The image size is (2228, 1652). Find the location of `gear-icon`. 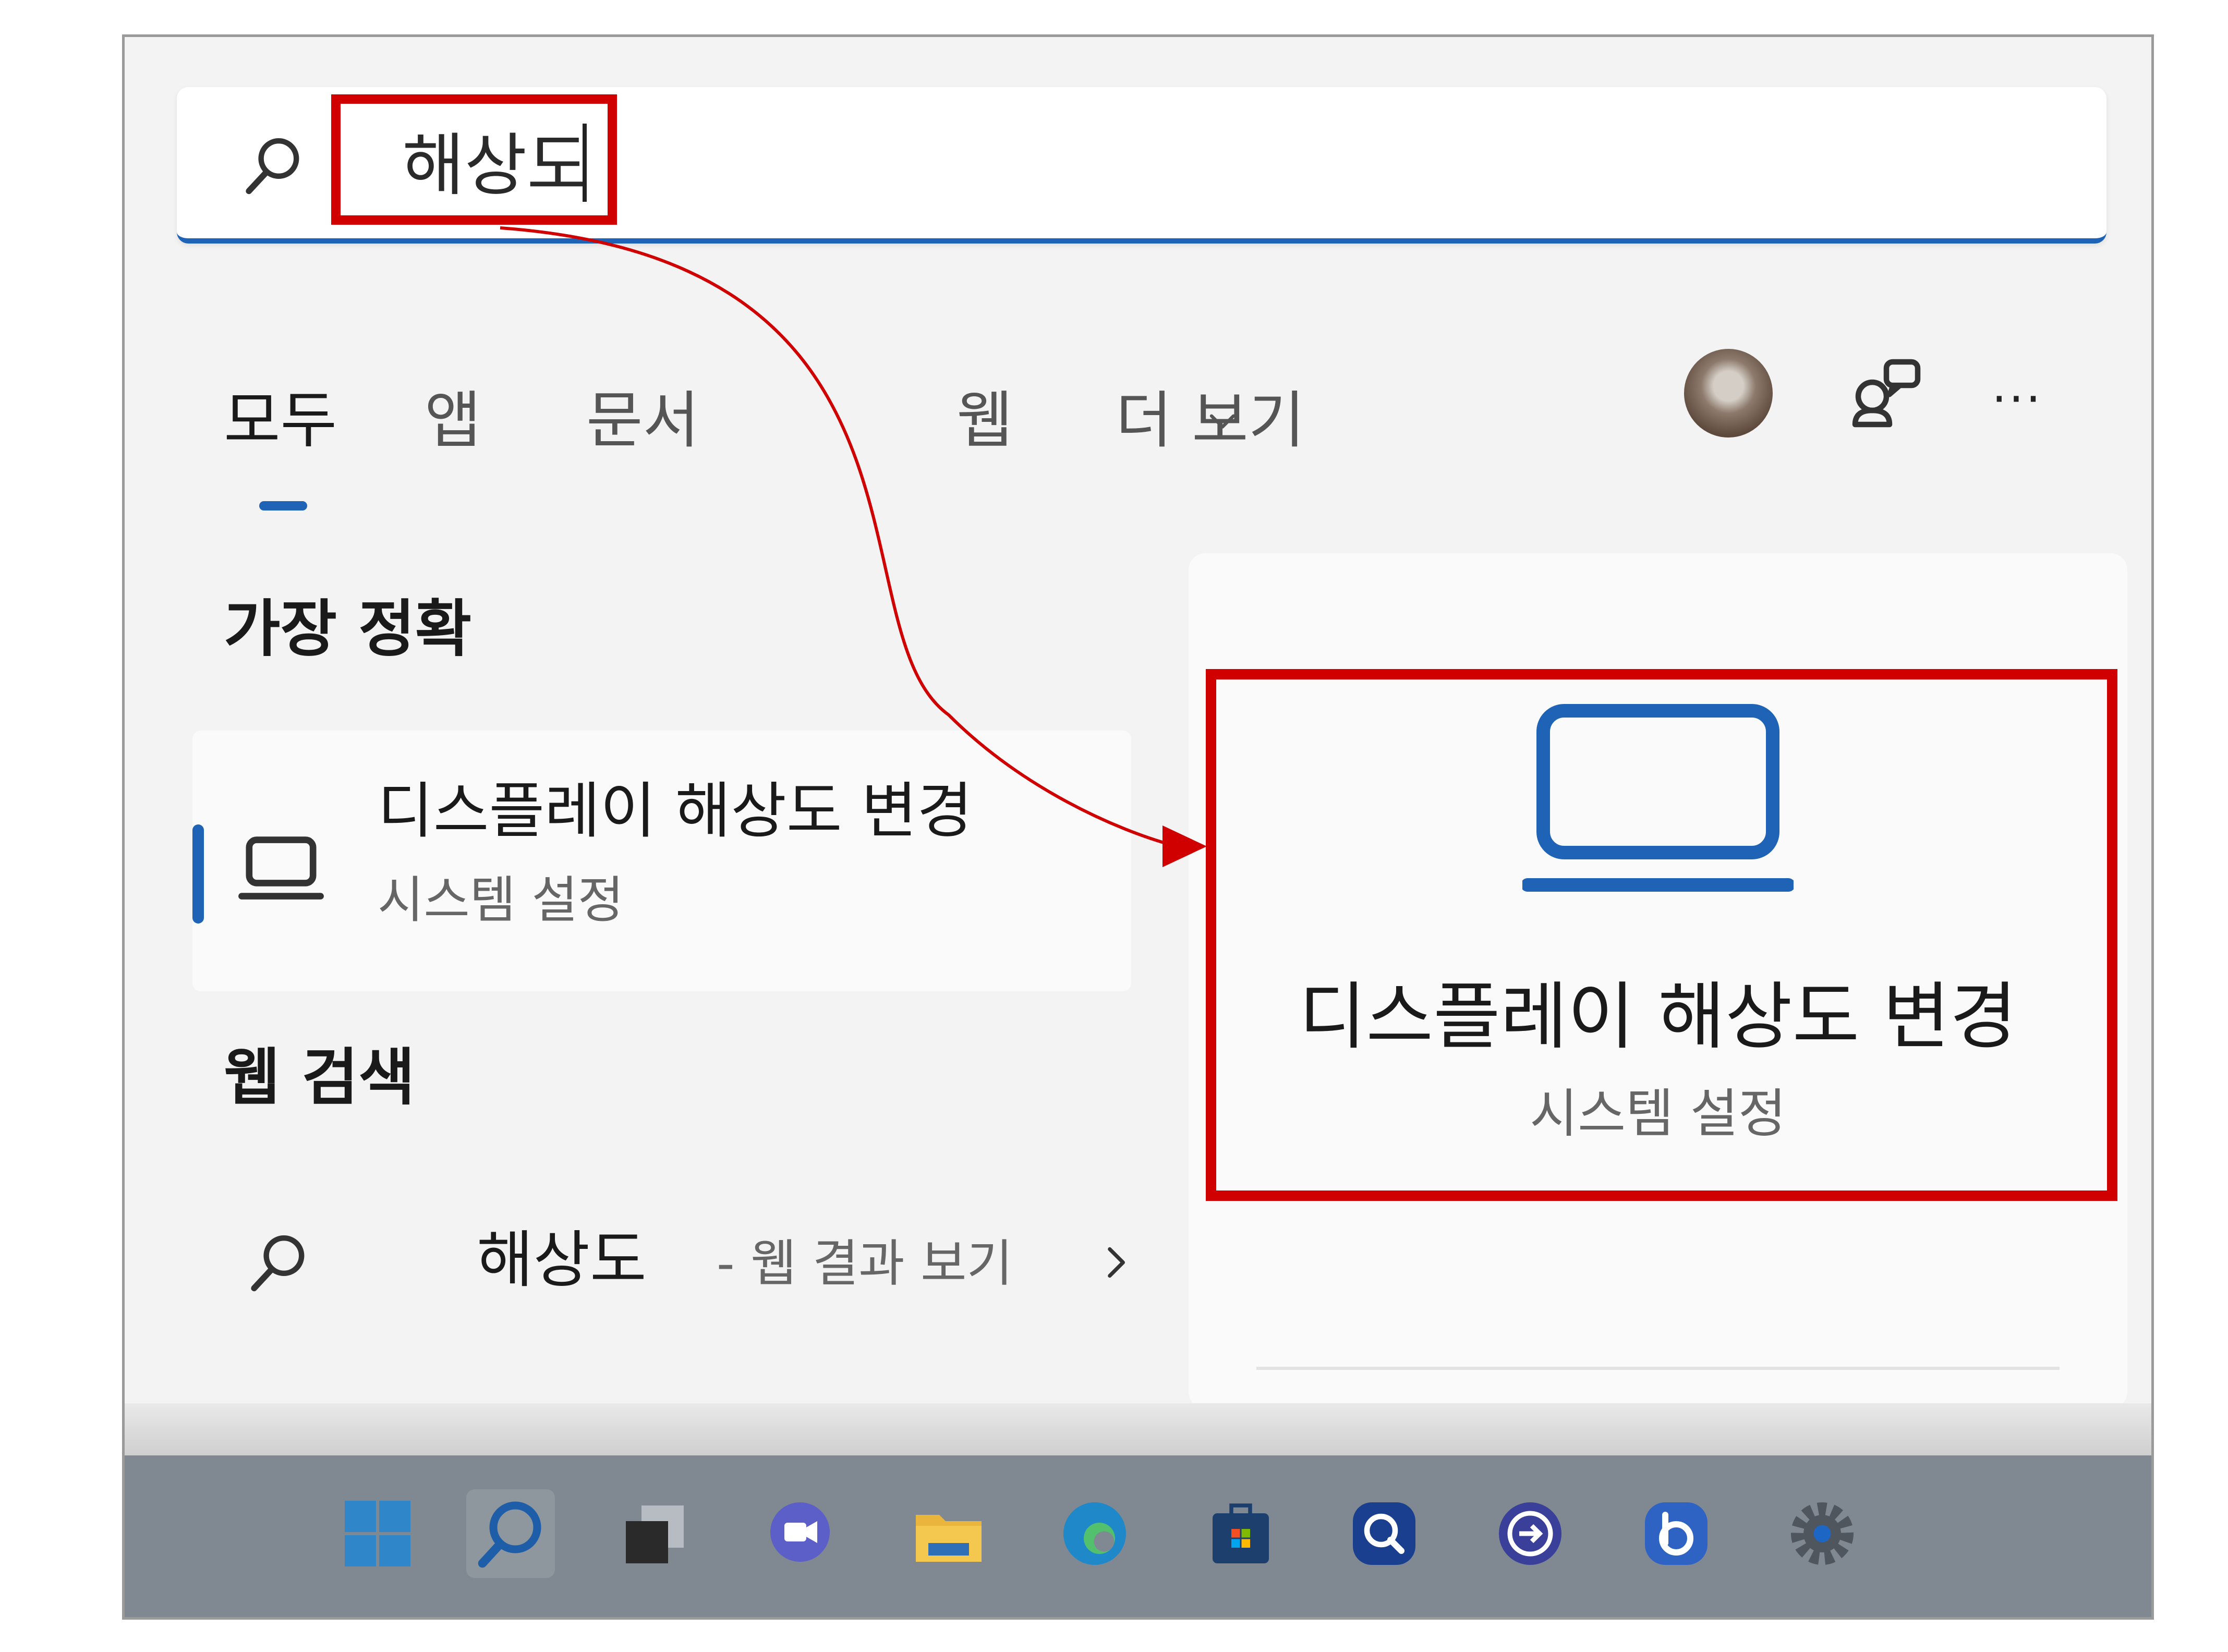

gear-icon is located at coordinates (1823, 1534).